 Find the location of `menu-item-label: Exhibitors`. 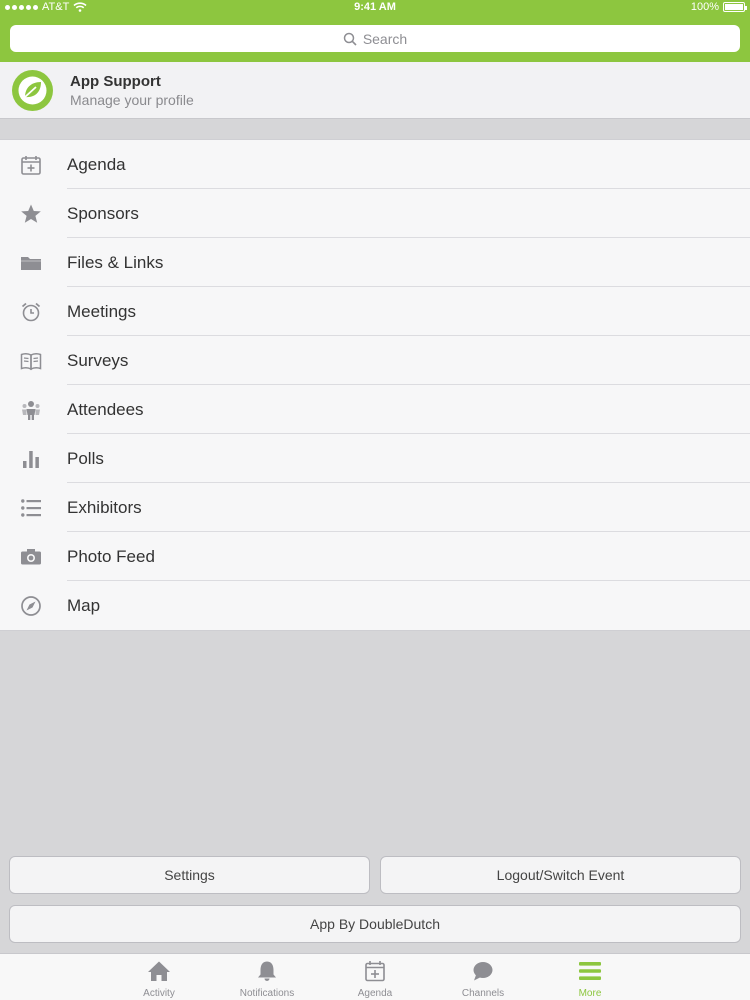

menu-item-label: Exhibitors is located at coordinates (104, 507).